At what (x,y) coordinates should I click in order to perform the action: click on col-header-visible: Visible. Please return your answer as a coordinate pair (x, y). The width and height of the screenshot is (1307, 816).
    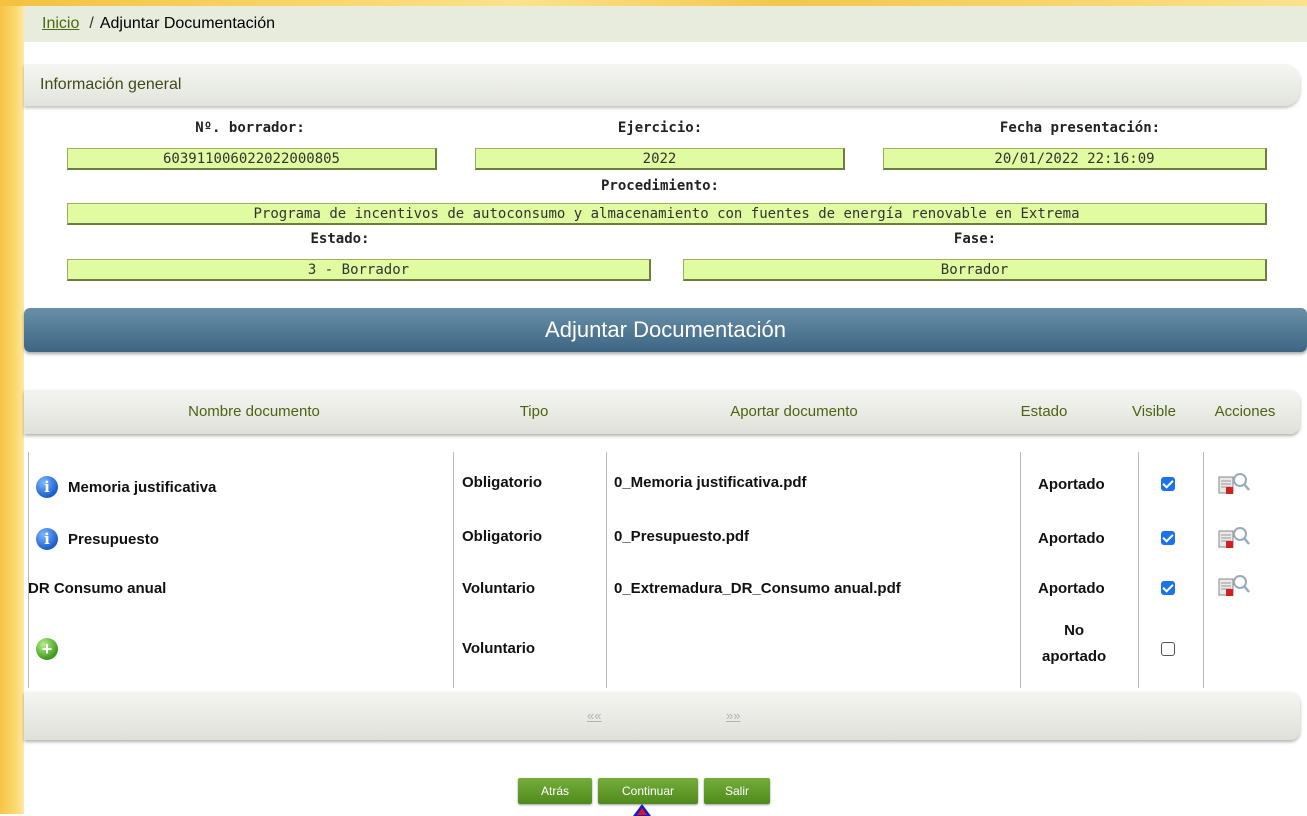
    Looking at the image, I should click on (1154, 411).